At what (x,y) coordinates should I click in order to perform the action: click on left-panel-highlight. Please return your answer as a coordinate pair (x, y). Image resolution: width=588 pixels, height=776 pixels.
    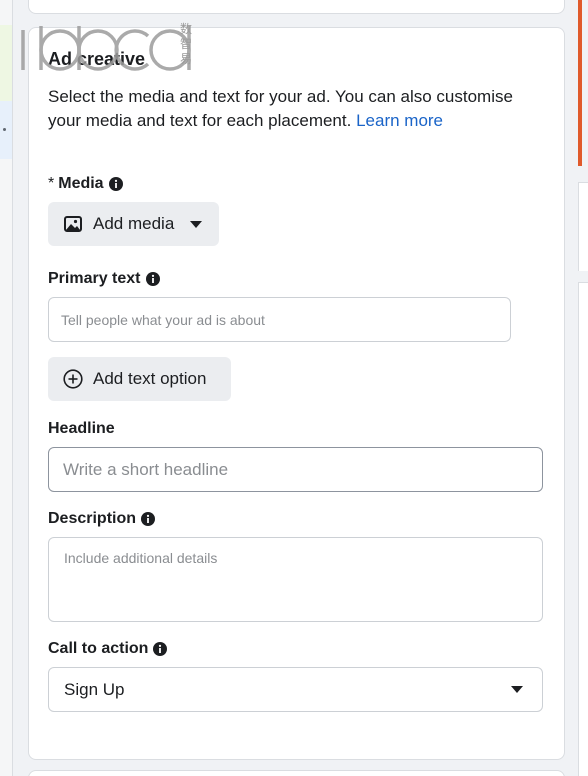
    Looking at the image, I should click on (6, 63).